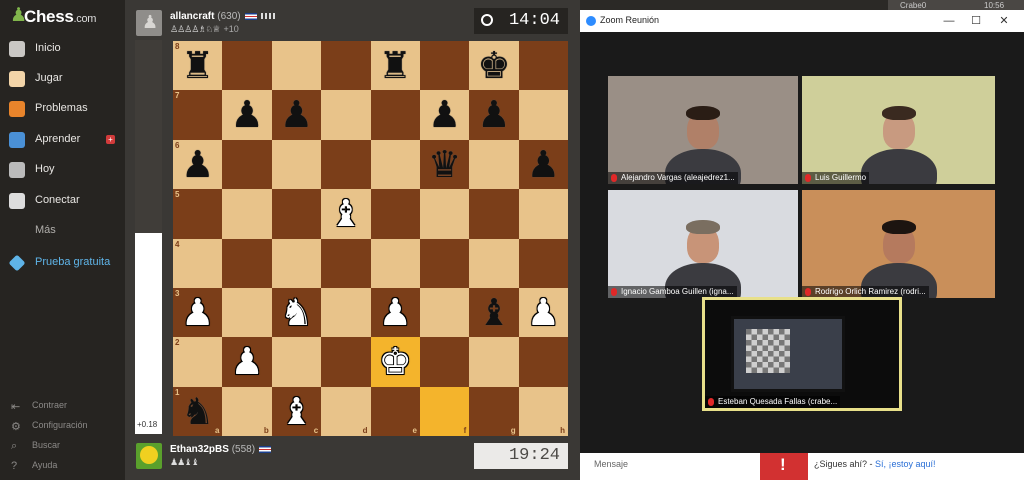  What do you see at coordinates (62, 446) in the screenshot?
I see `sidebar-footer-buscar: ⌕ Buscar` at bounding box center [62, 446].